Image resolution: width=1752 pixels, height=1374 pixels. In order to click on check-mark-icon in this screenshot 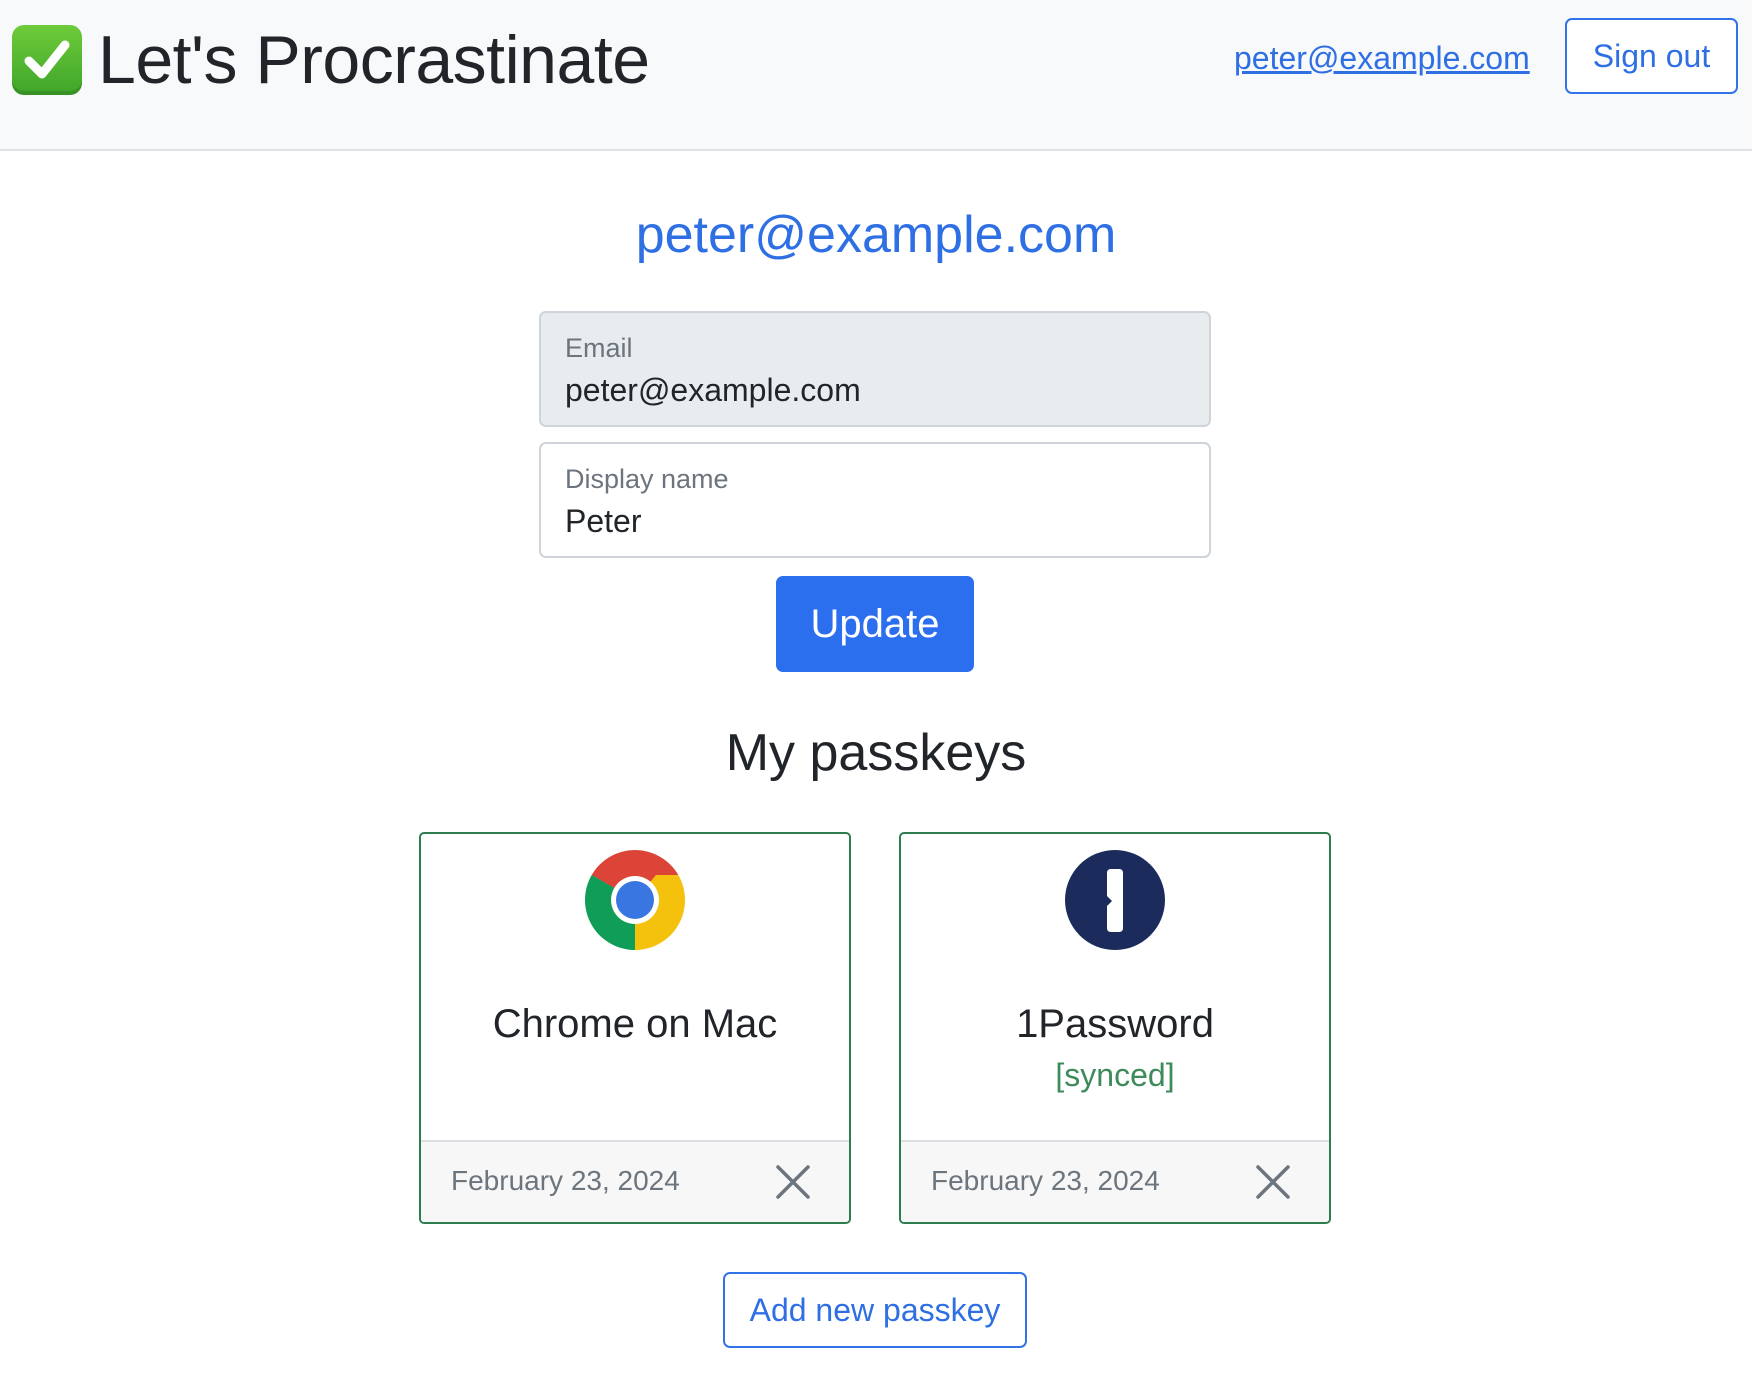, I will do `click(47, 60)`.